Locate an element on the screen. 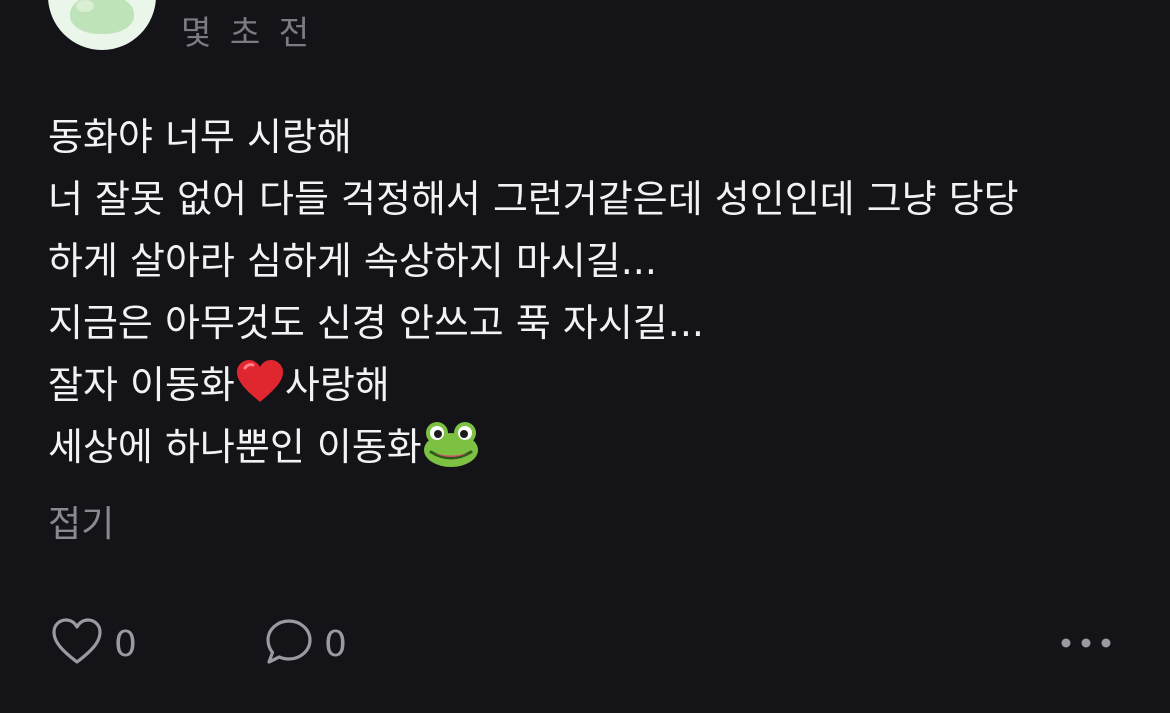 The width and height of the screenshot is (1170, 713). post-line-5: 잘자 이동화 사랑해 is located at coordinates (588, 385).